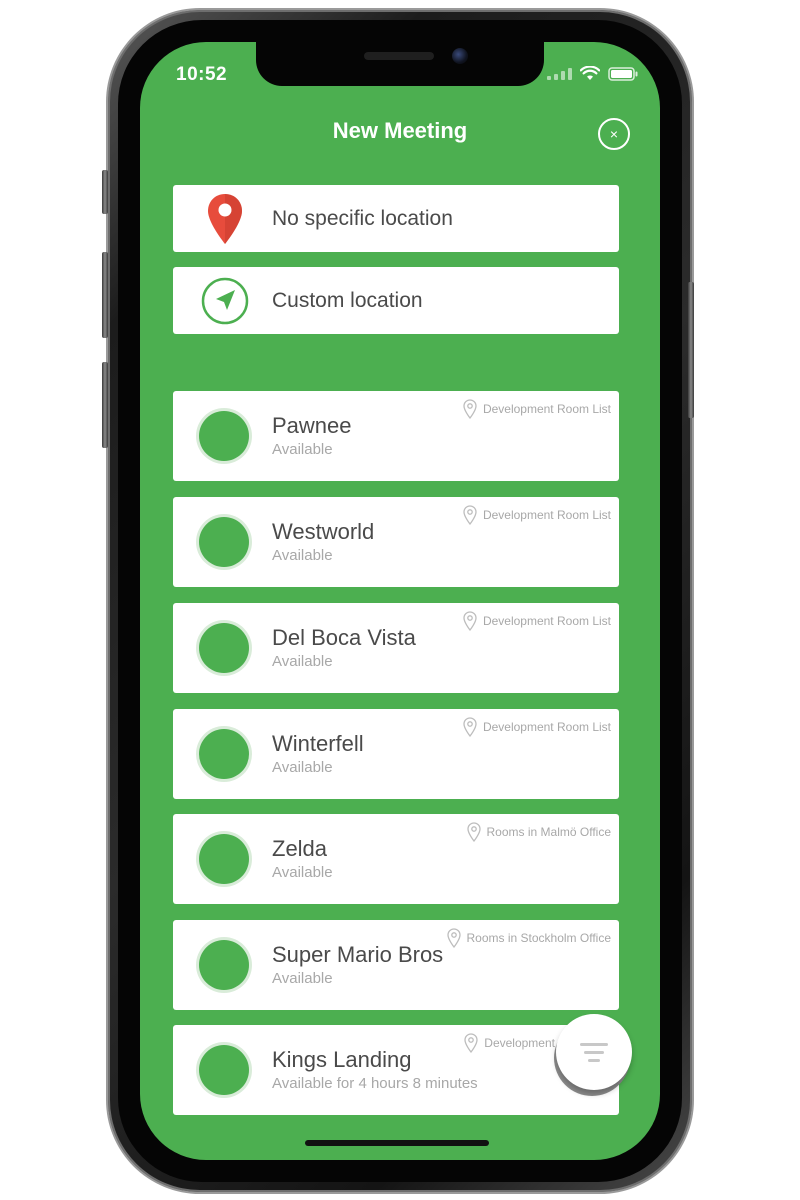 This screenshot has width=800, height=1200. I want to click on room-name: Super Mario Bros, so click(358, 954).